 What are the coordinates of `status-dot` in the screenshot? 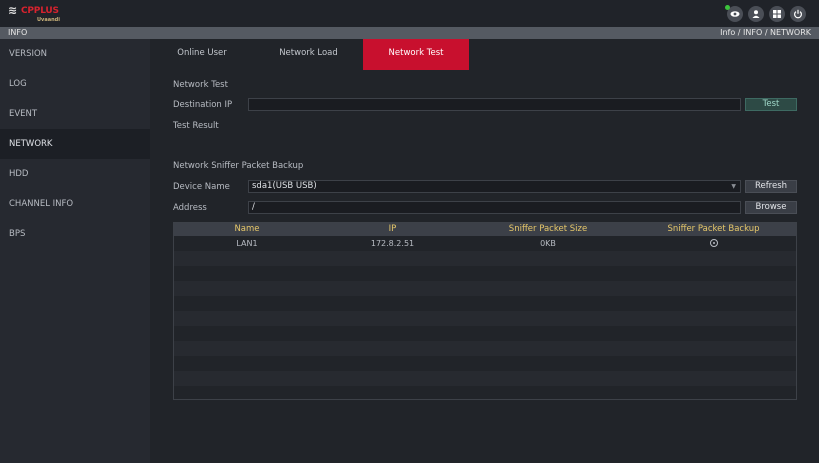 It's located at (727, 7).